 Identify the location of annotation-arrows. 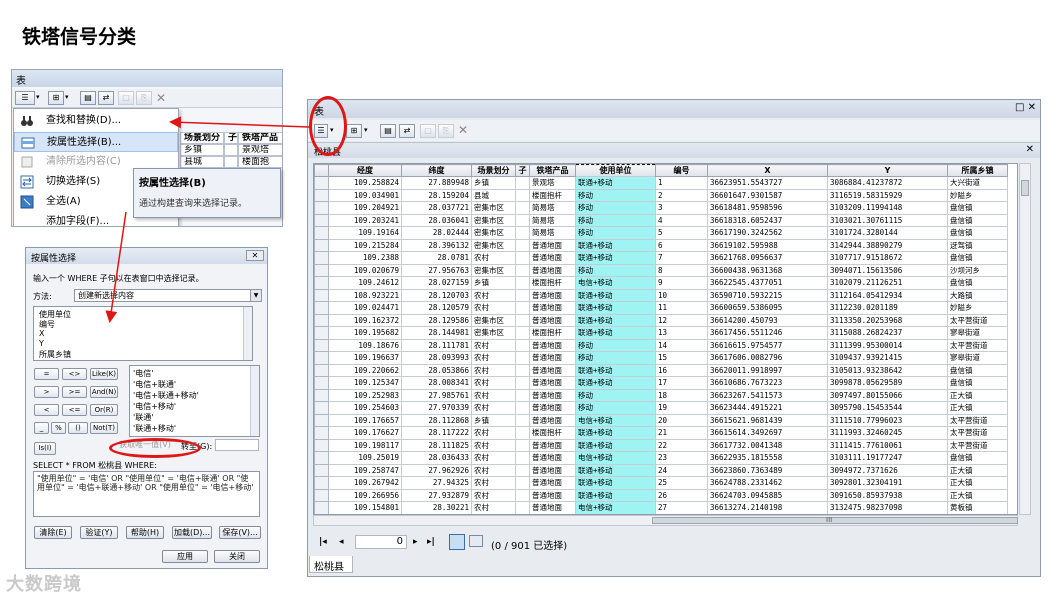
(207, 219).